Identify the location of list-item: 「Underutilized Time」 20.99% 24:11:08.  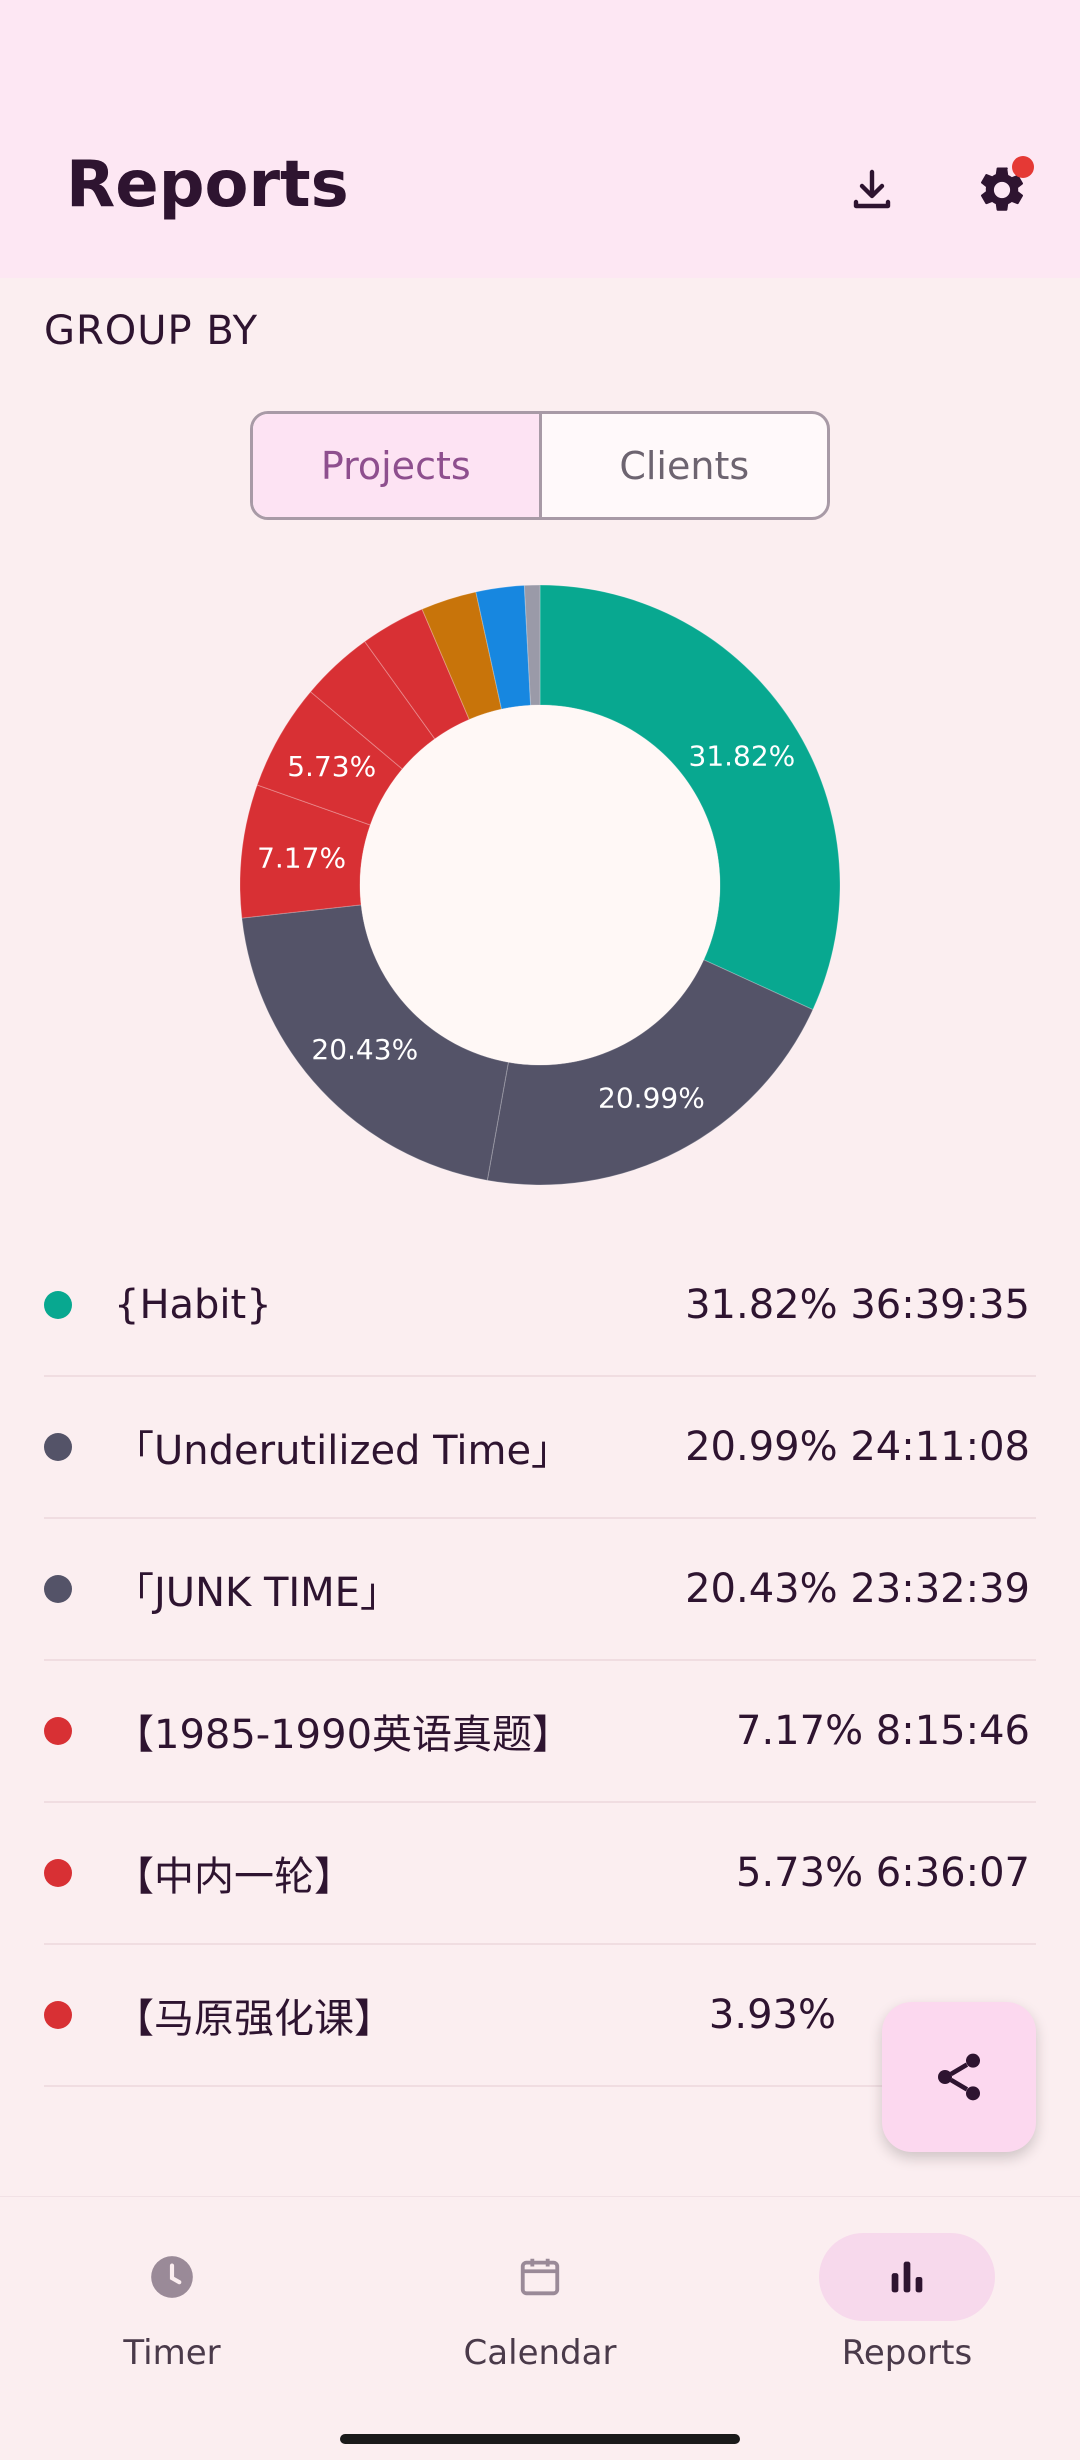
(540, 1448).